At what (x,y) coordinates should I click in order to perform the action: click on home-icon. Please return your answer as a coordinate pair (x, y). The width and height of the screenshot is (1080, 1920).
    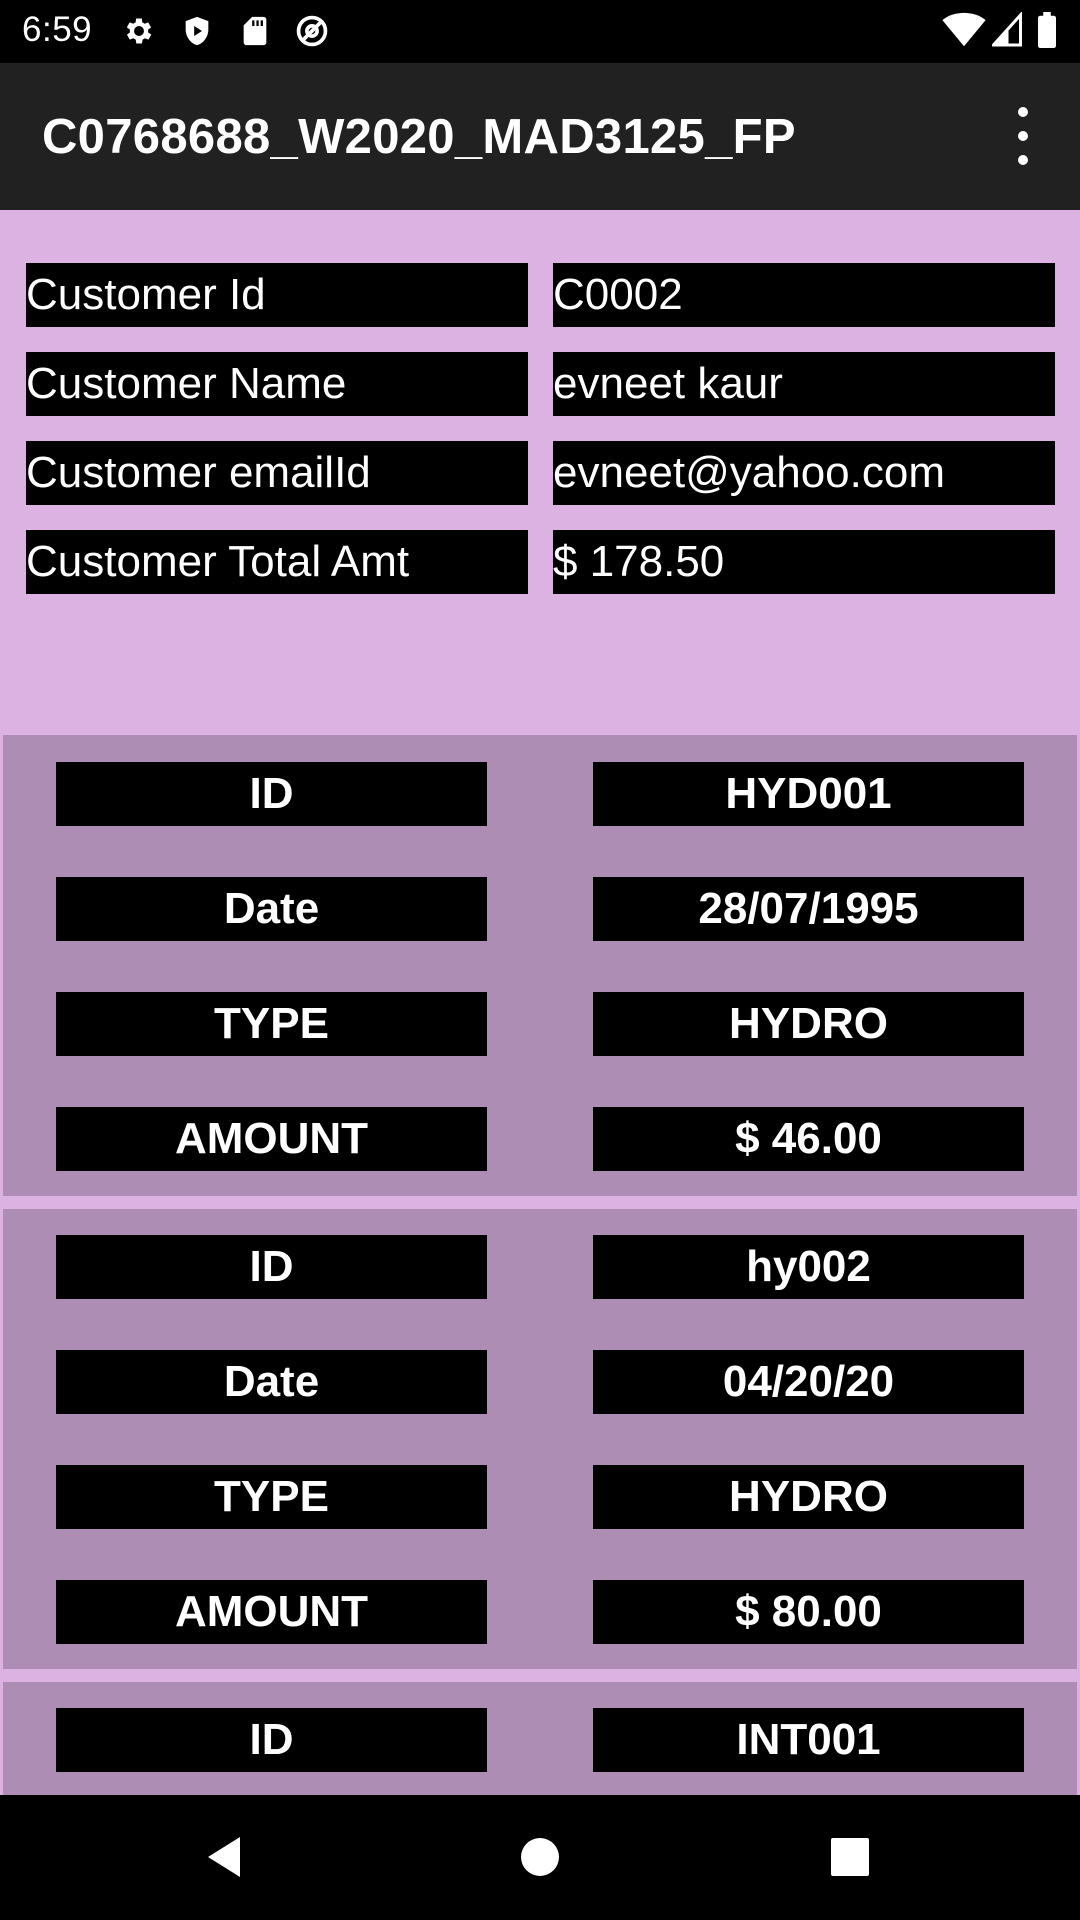
    Looking at the image, I should click on (540, 1857).